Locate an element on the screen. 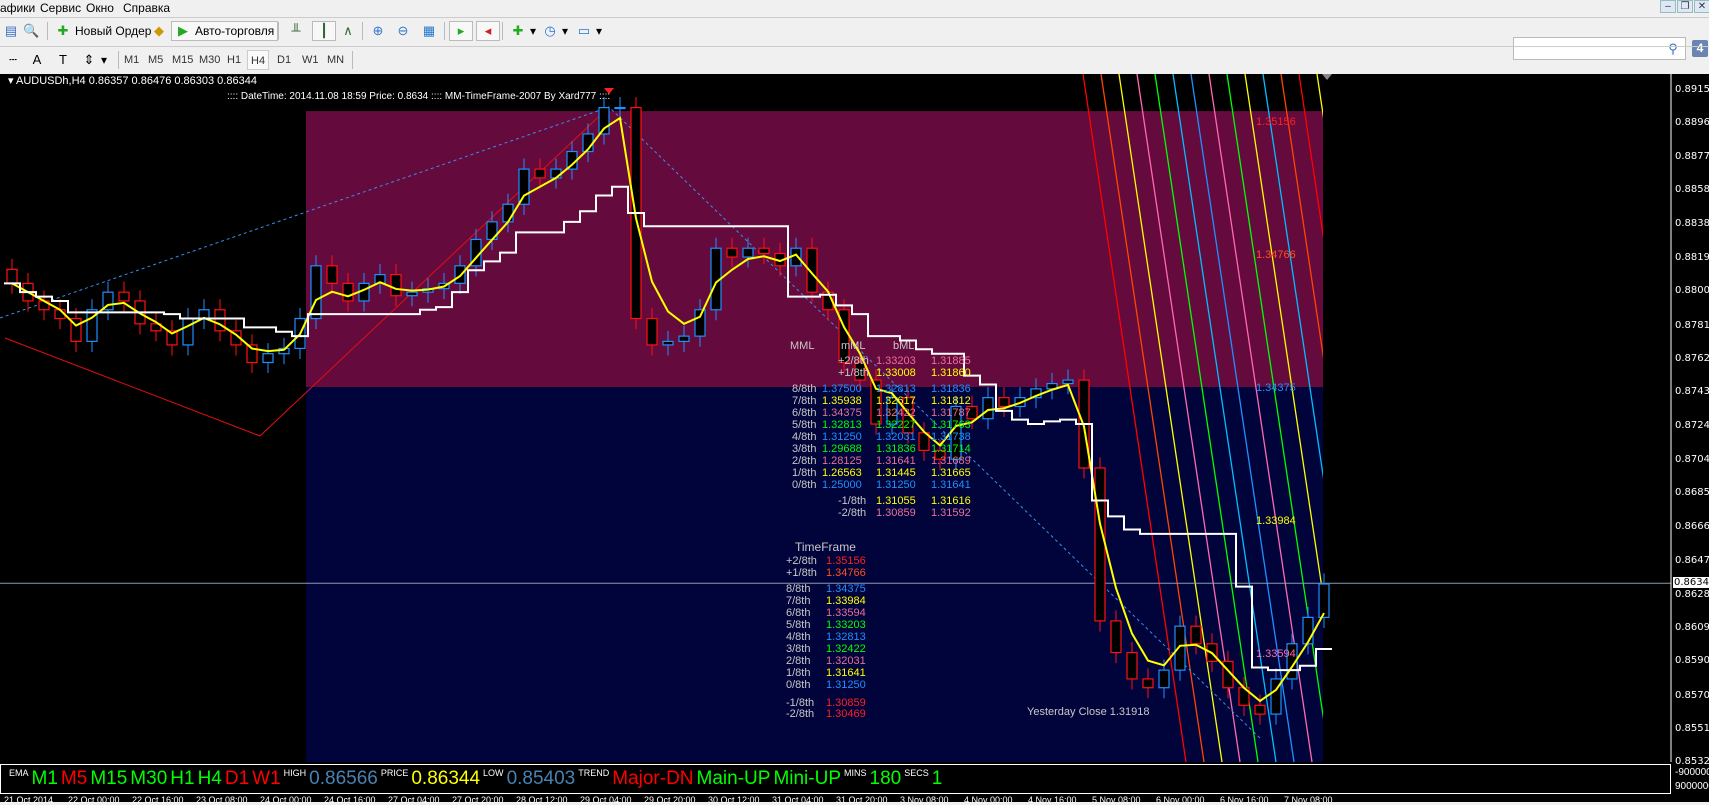 The width and height of the screenshot is (1709, 805). window-icon: ▤ is located at coordinates (11, 30).